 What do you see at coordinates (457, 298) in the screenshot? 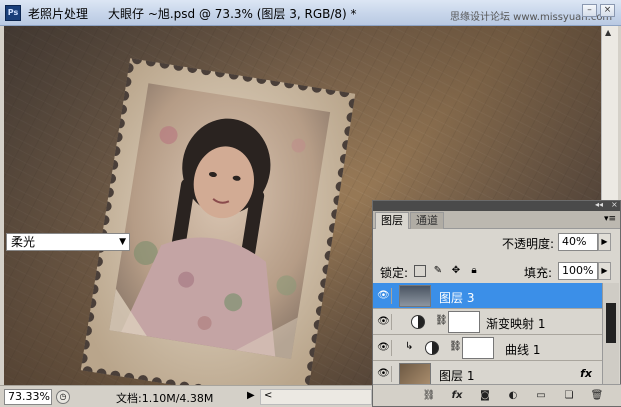
I see `layer-name: 图层 3` at bounding box center [457, 298].